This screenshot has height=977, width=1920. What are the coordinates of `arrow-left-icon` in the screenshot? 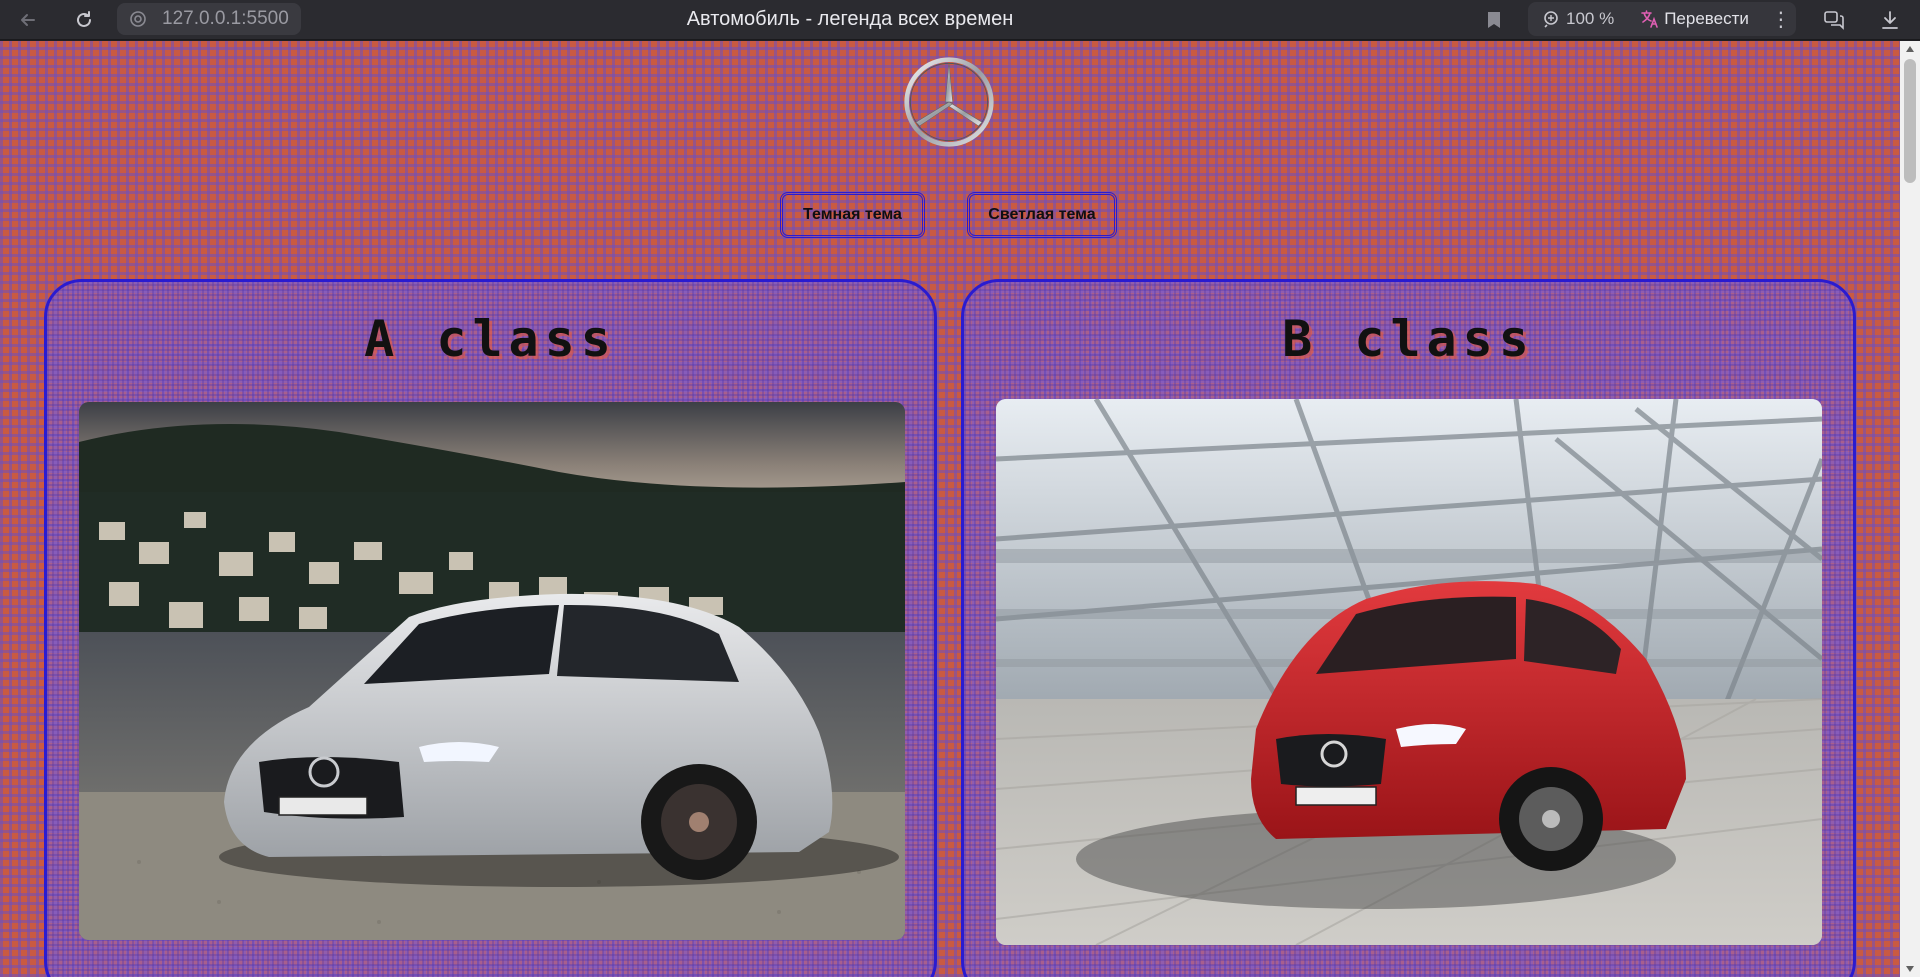 It's located at (28, 20).